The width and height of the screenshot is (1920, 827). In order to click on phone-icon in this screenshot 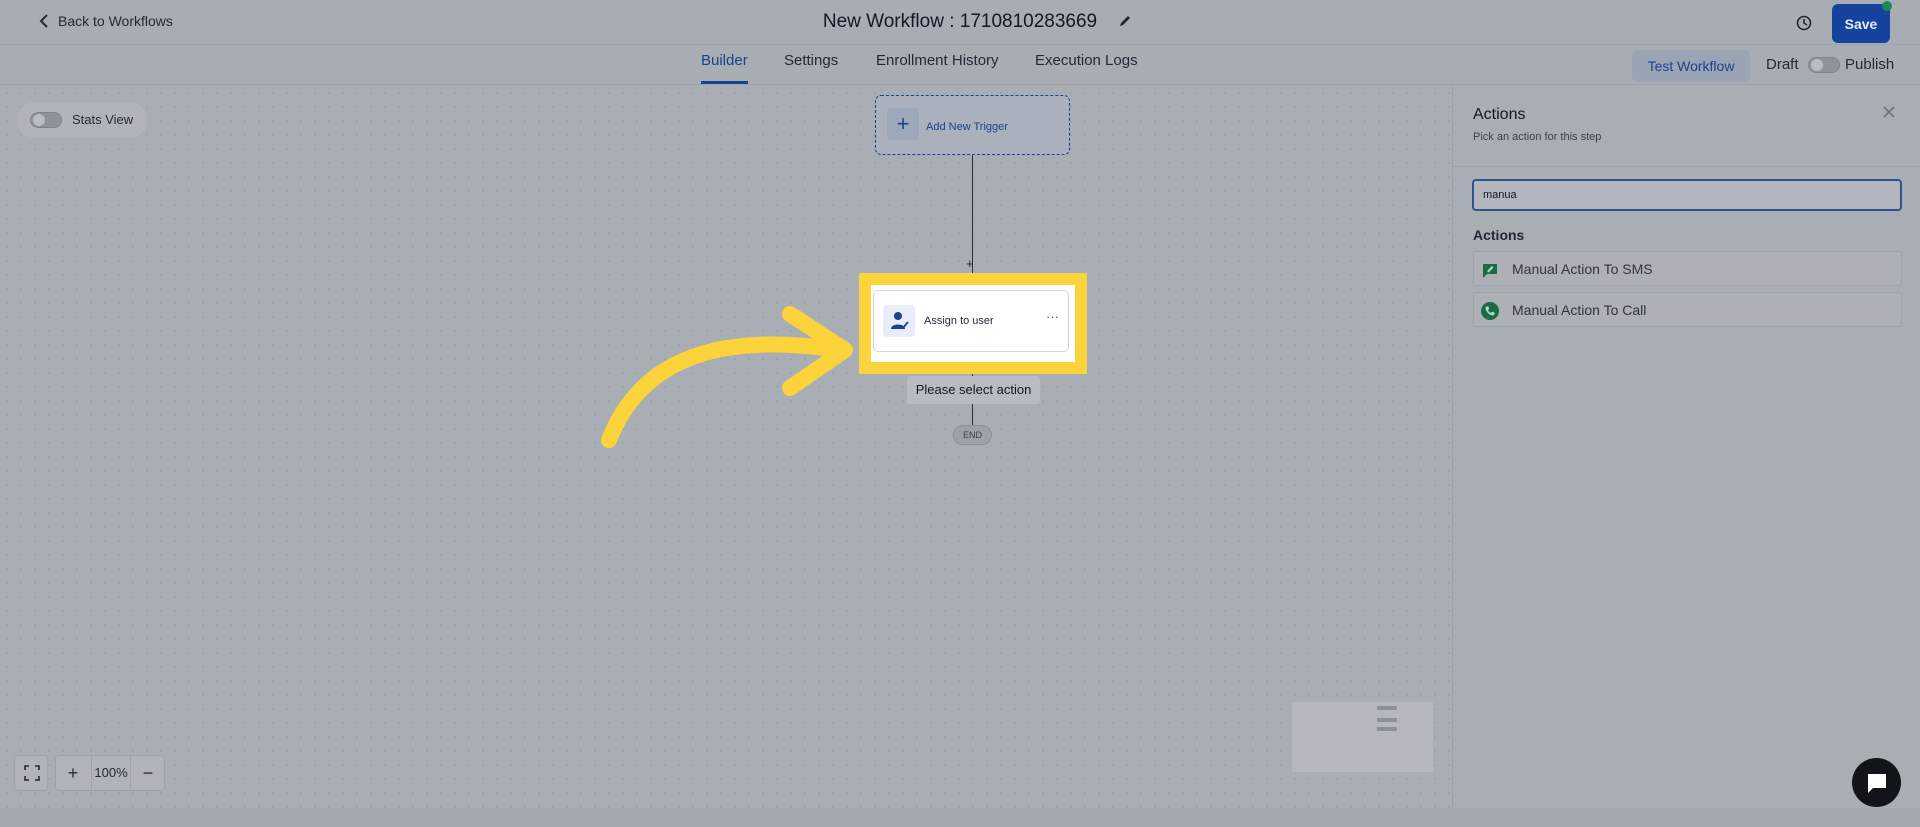, I will do `click(1490, 311)`.